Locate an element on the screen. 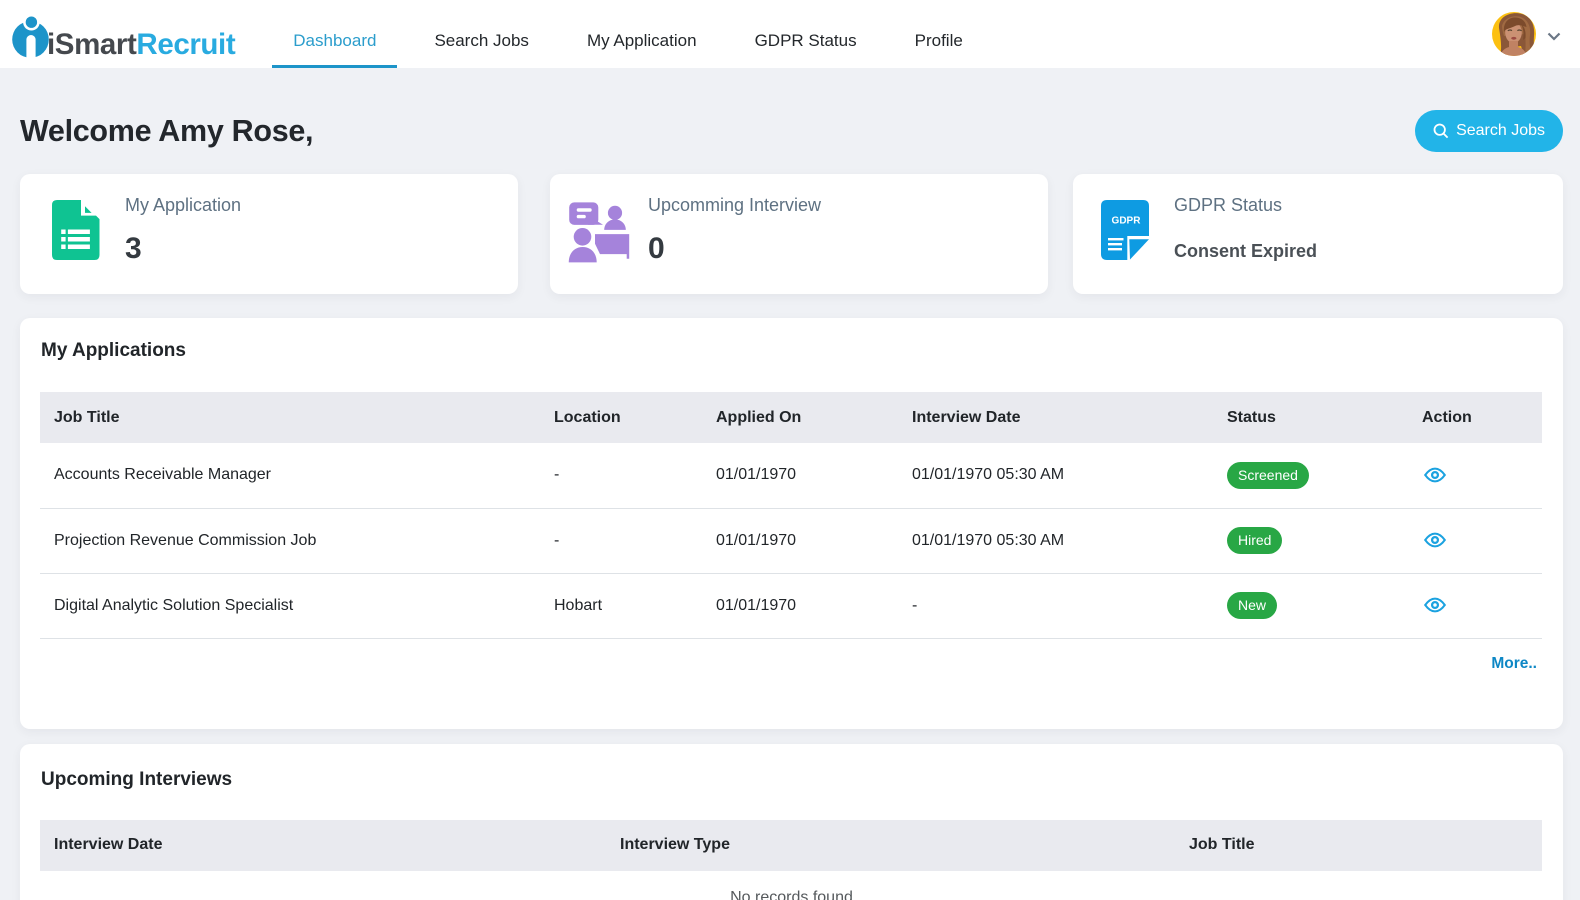 This screenshot has height=900, width=1580. svg-text: GDPR is located at coordinates (1127, 221).